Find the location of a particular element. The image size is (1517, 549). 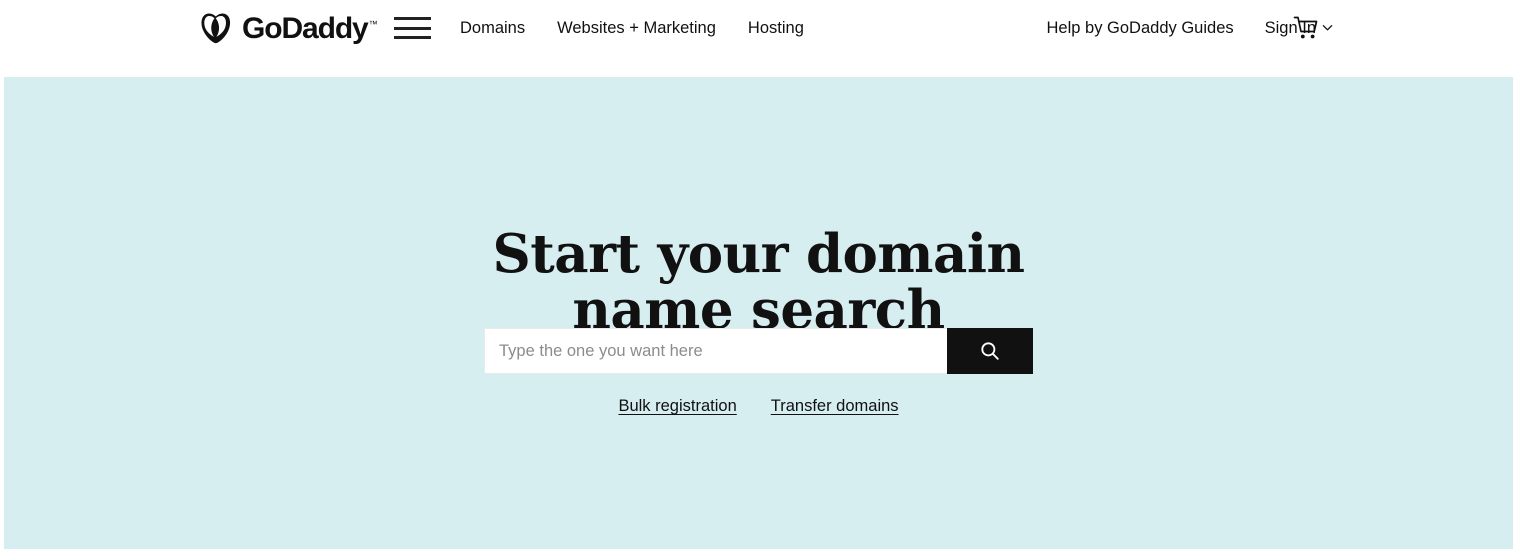

page-title: Start your domain name search is located at coordinates (758, 281).